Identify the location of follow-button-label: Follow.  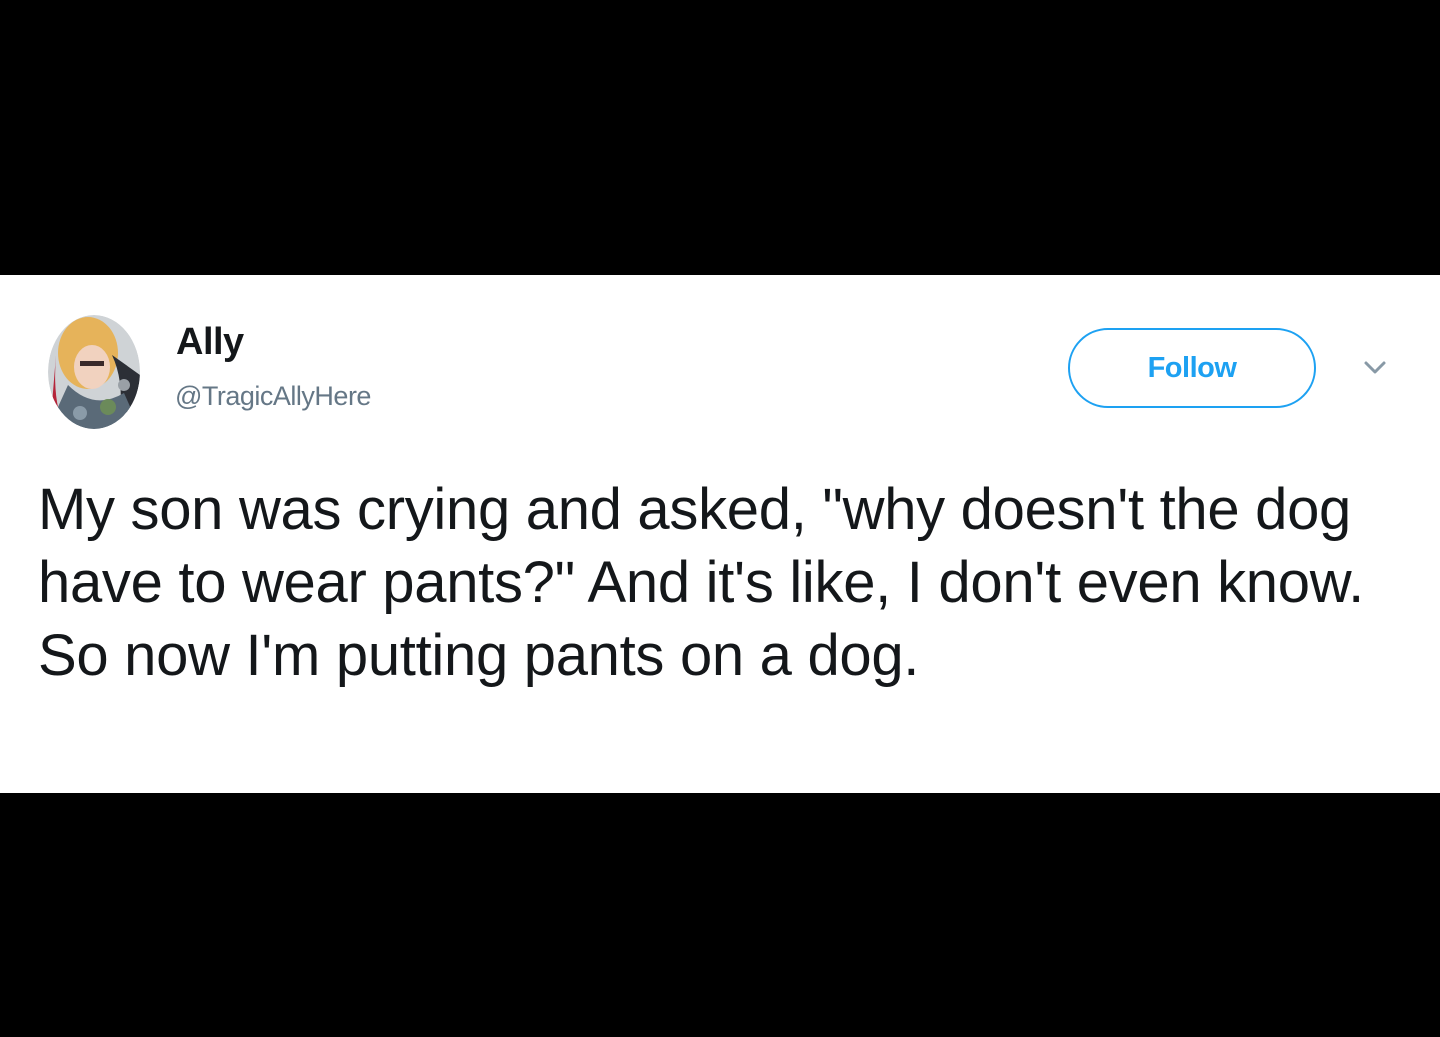
(1192, 367).